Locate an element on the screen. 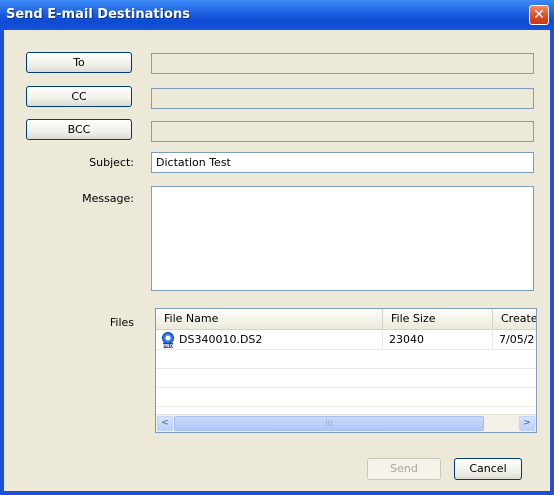 Image resolution: width=554 pixels, height=495 pixels. subject-input: Dictation Test is located at coordinates (342, 162).